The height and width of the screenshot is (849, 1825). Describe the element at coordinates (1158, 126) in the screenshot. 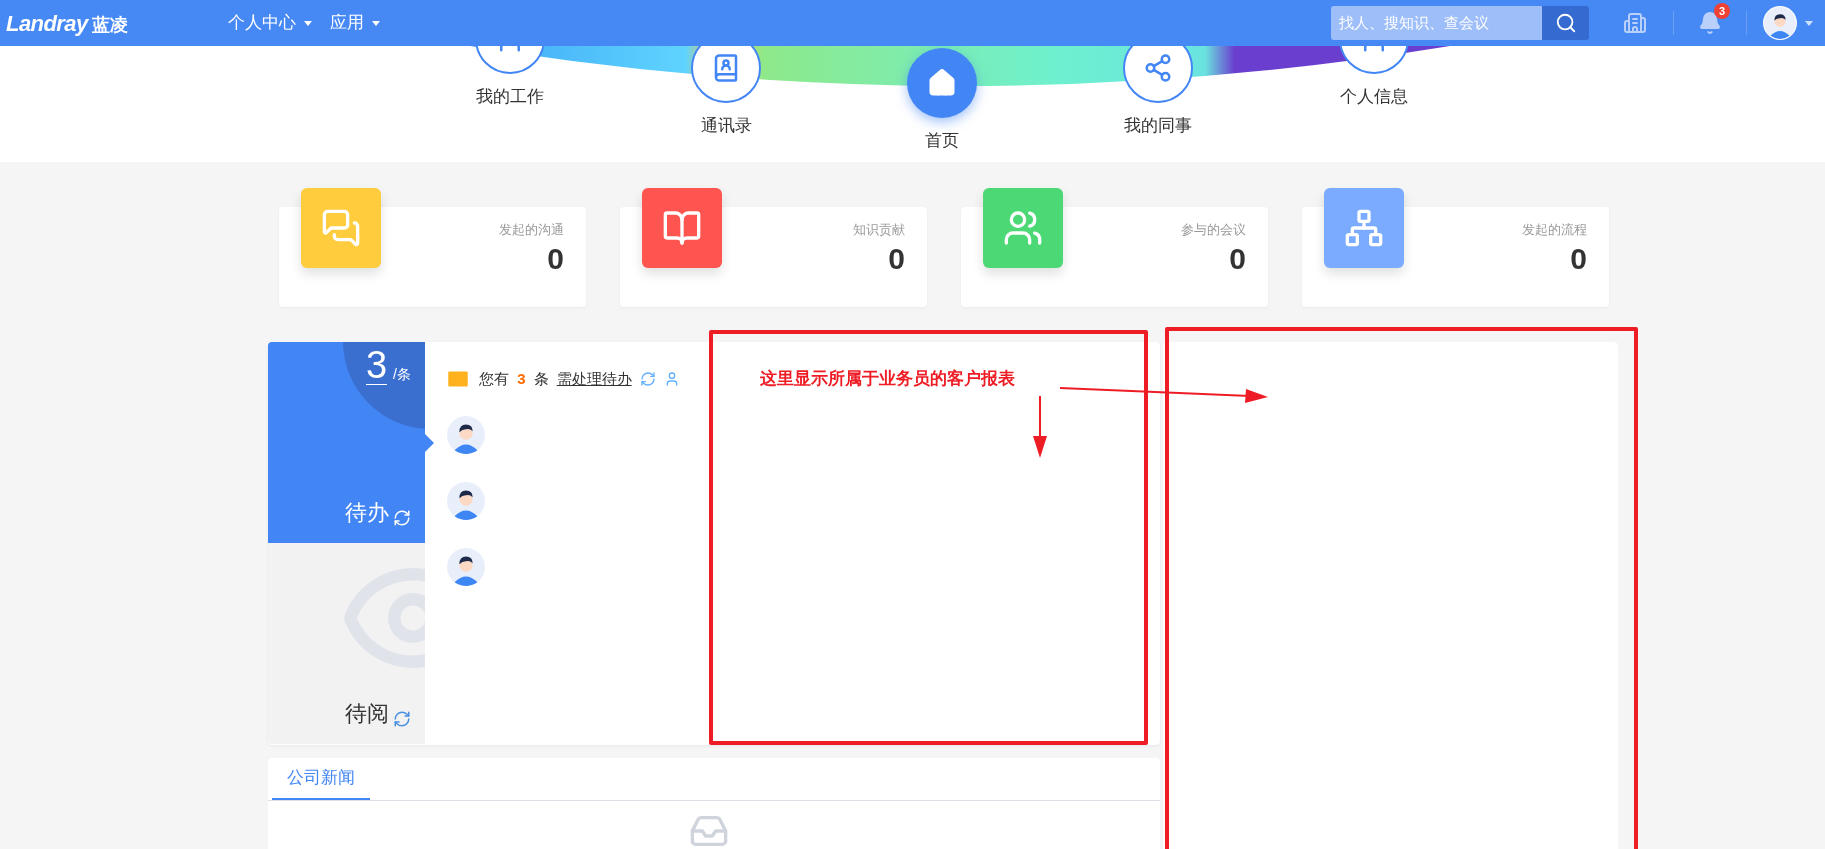

I see `nav-label: 我的同事` at that location.